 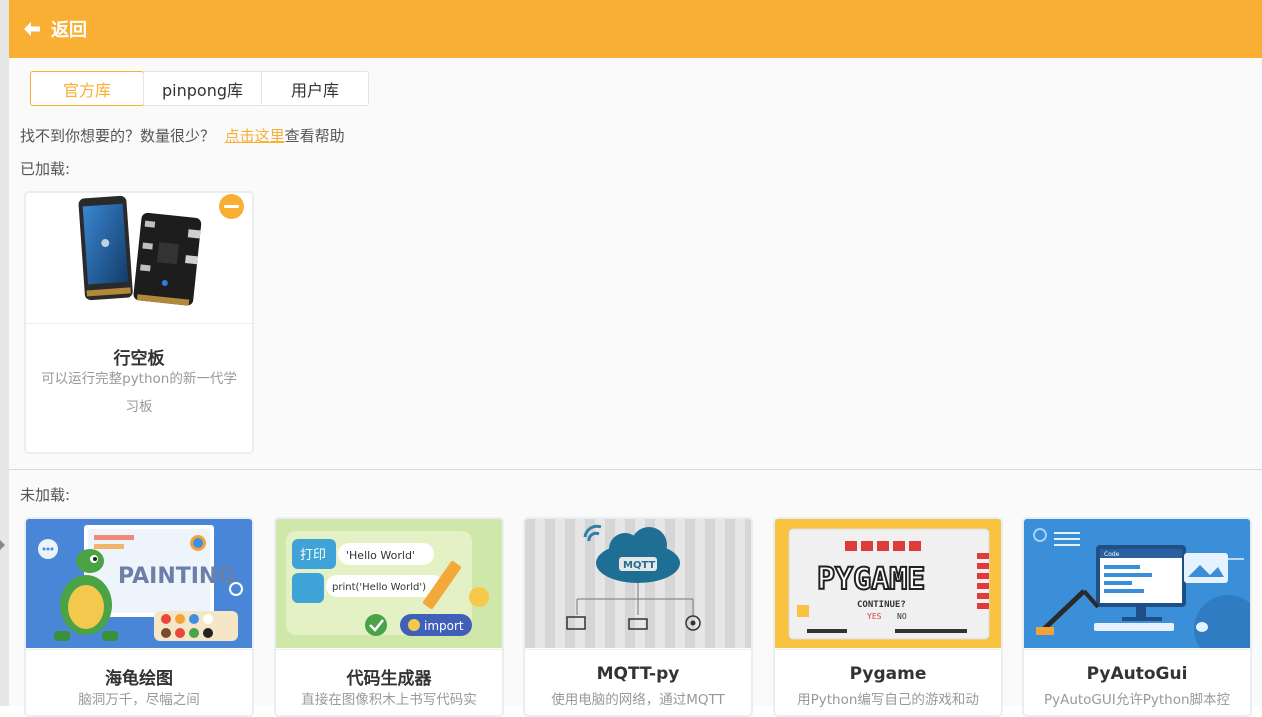 I want to click on extension-card-turtle: PAINTING 海龟绘图 脑洞万千，尽幅之间, so click(x=139, y=617).